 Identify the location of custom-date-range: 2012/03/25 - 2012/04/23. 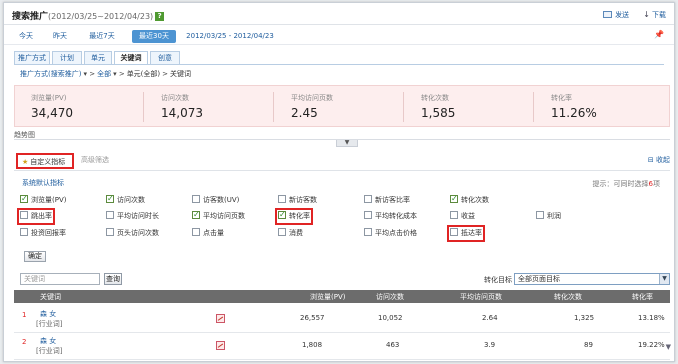
(230, 36).